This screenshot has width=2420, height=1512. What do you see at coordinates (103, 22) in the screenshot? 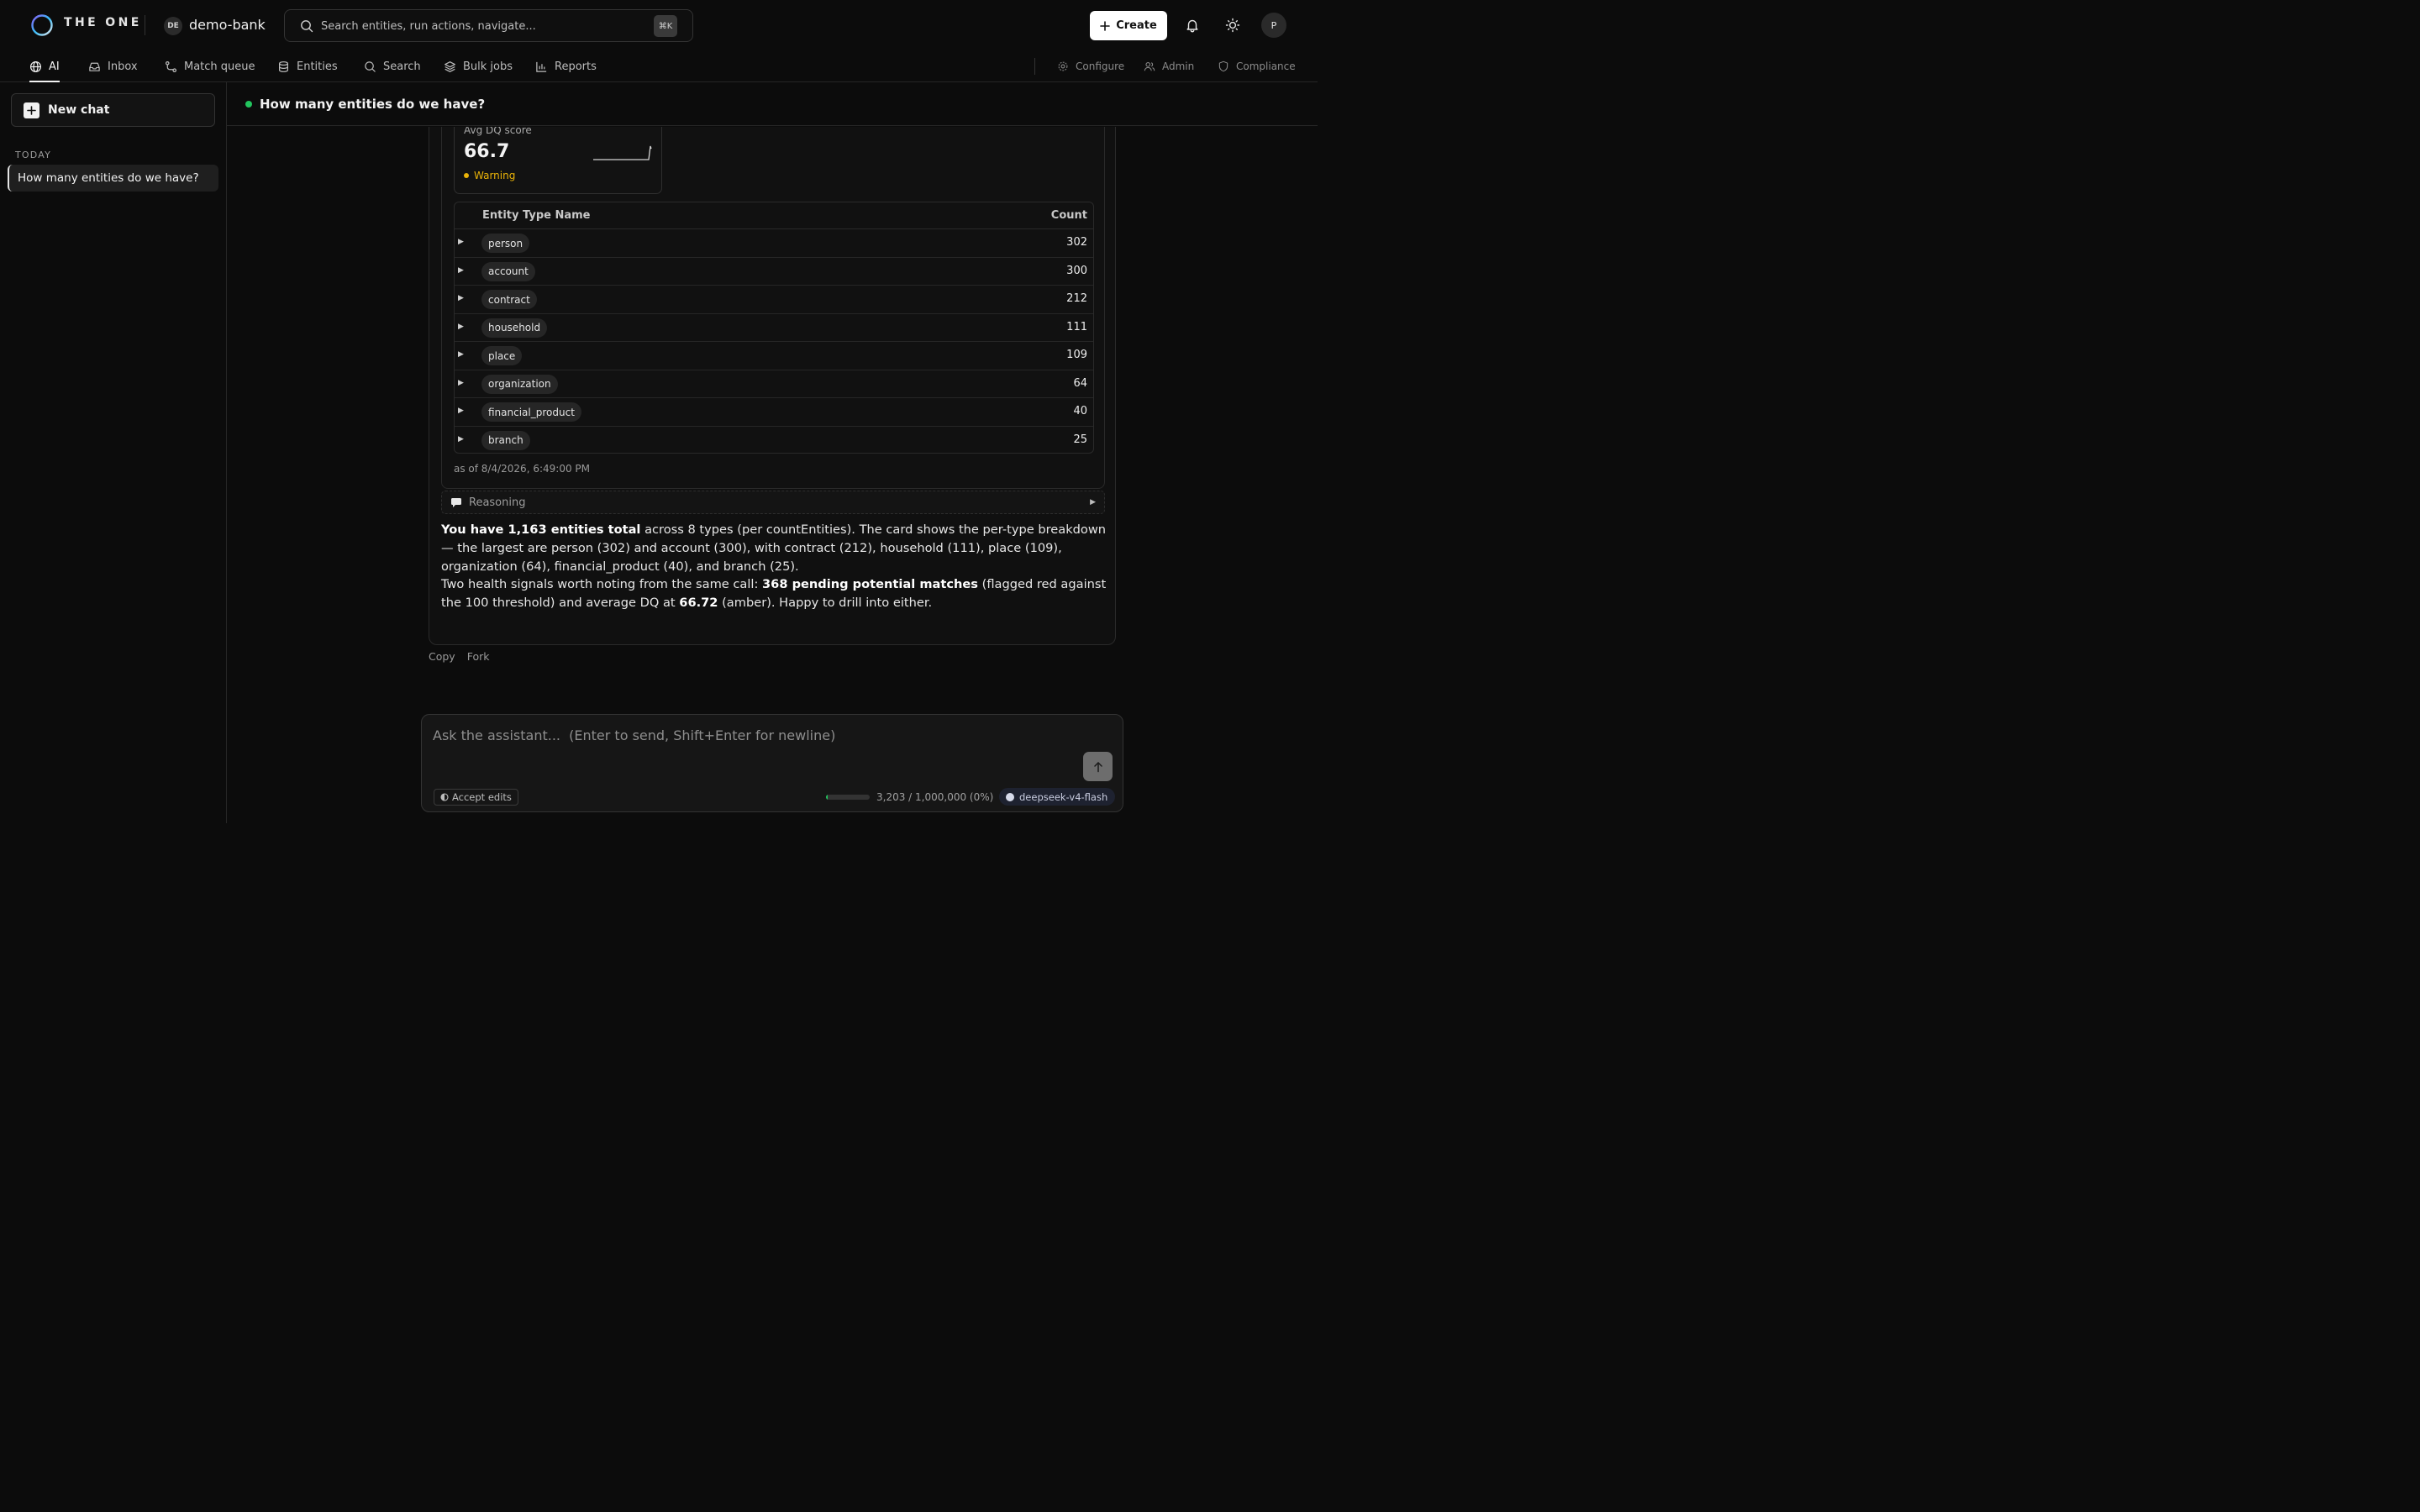
I see `brand-name: THE ONE` at bounding box center [103, 22].